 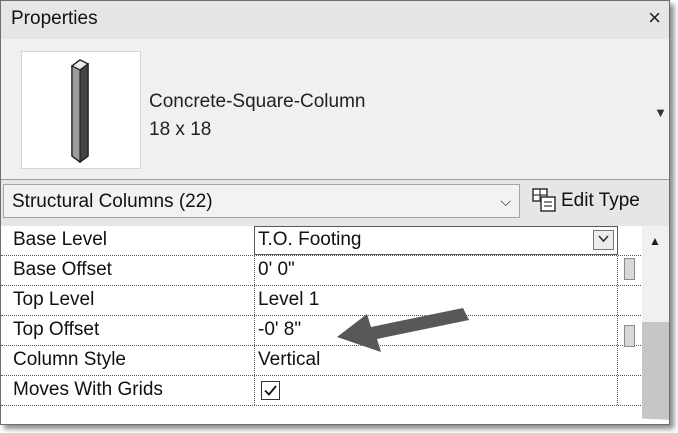 I want to click on close-icon: ×, so click(x=654, y=18).